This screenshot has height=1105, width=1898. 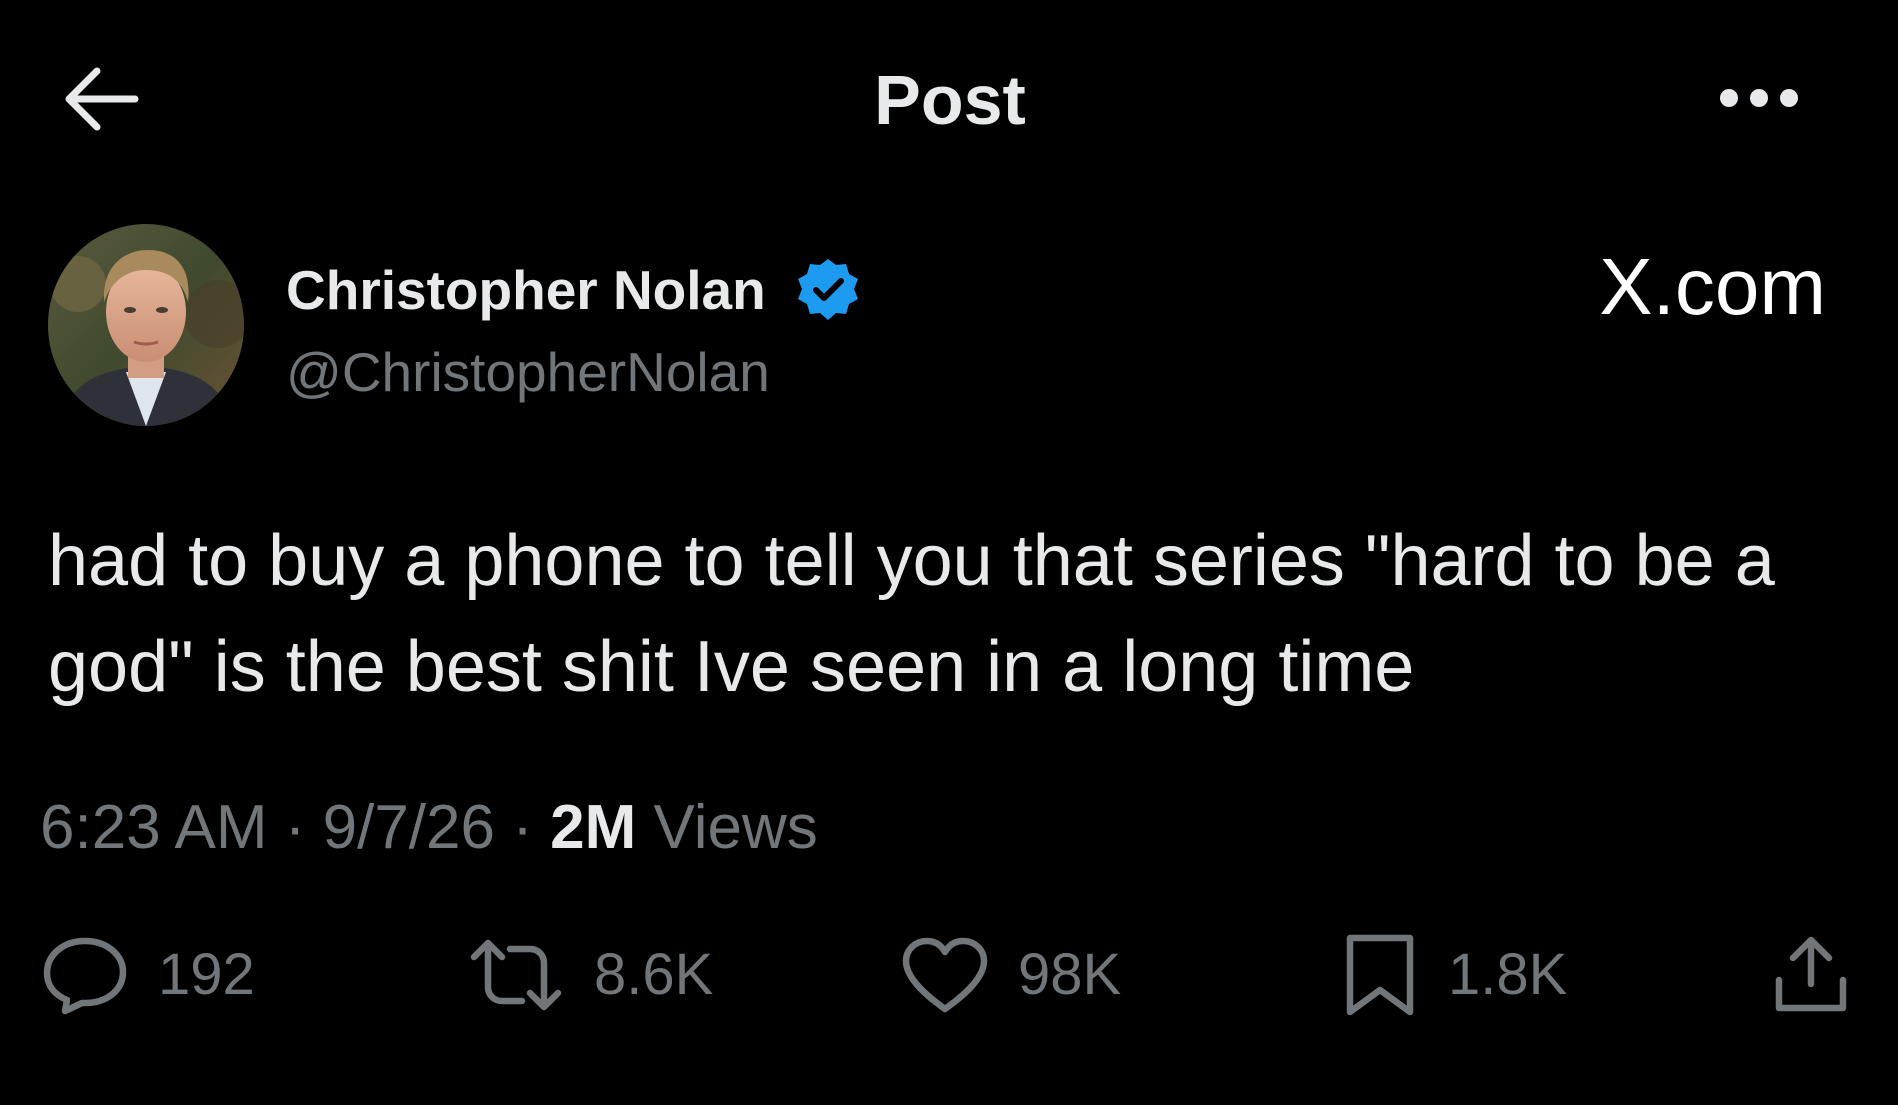 I want to click on repost-count: 8.6K, so click(x=654, y=974).